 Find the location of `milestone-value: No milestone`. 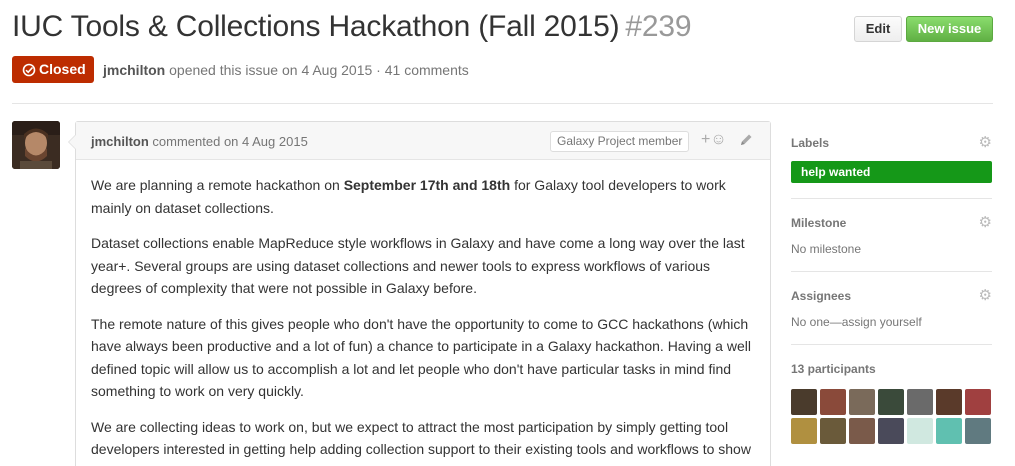

milestone-value: No milestone is located at coordinates (826, 249).